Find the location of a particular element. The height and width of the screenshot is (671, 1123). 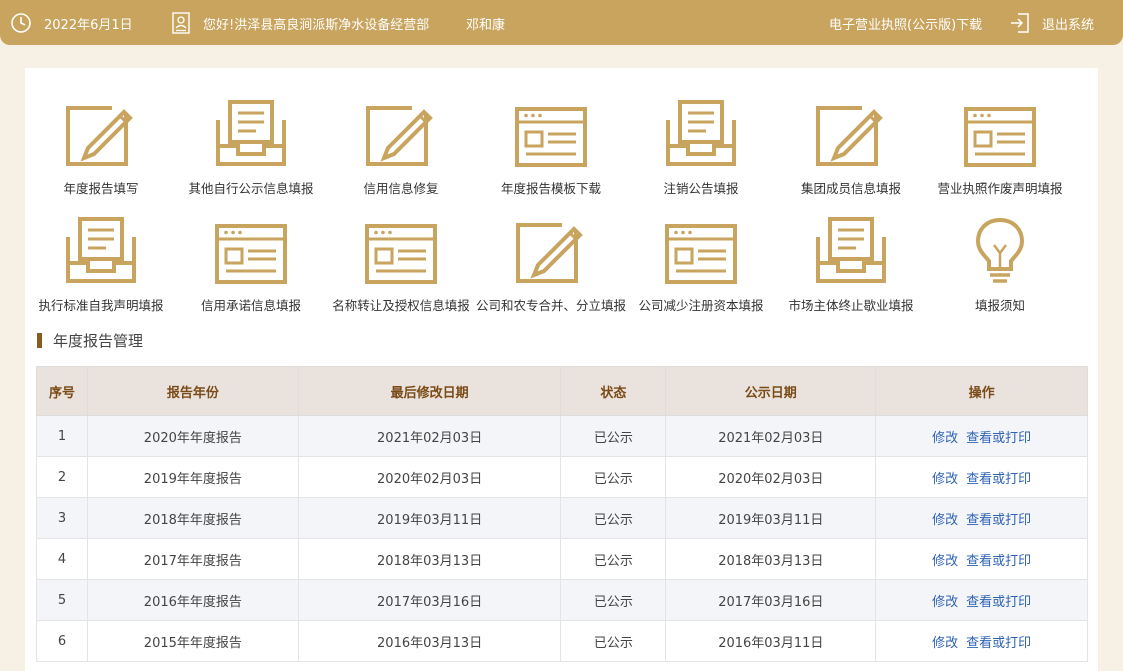

tile-credit-repair: 信用信息修复 is located at coordinates (401, 145).